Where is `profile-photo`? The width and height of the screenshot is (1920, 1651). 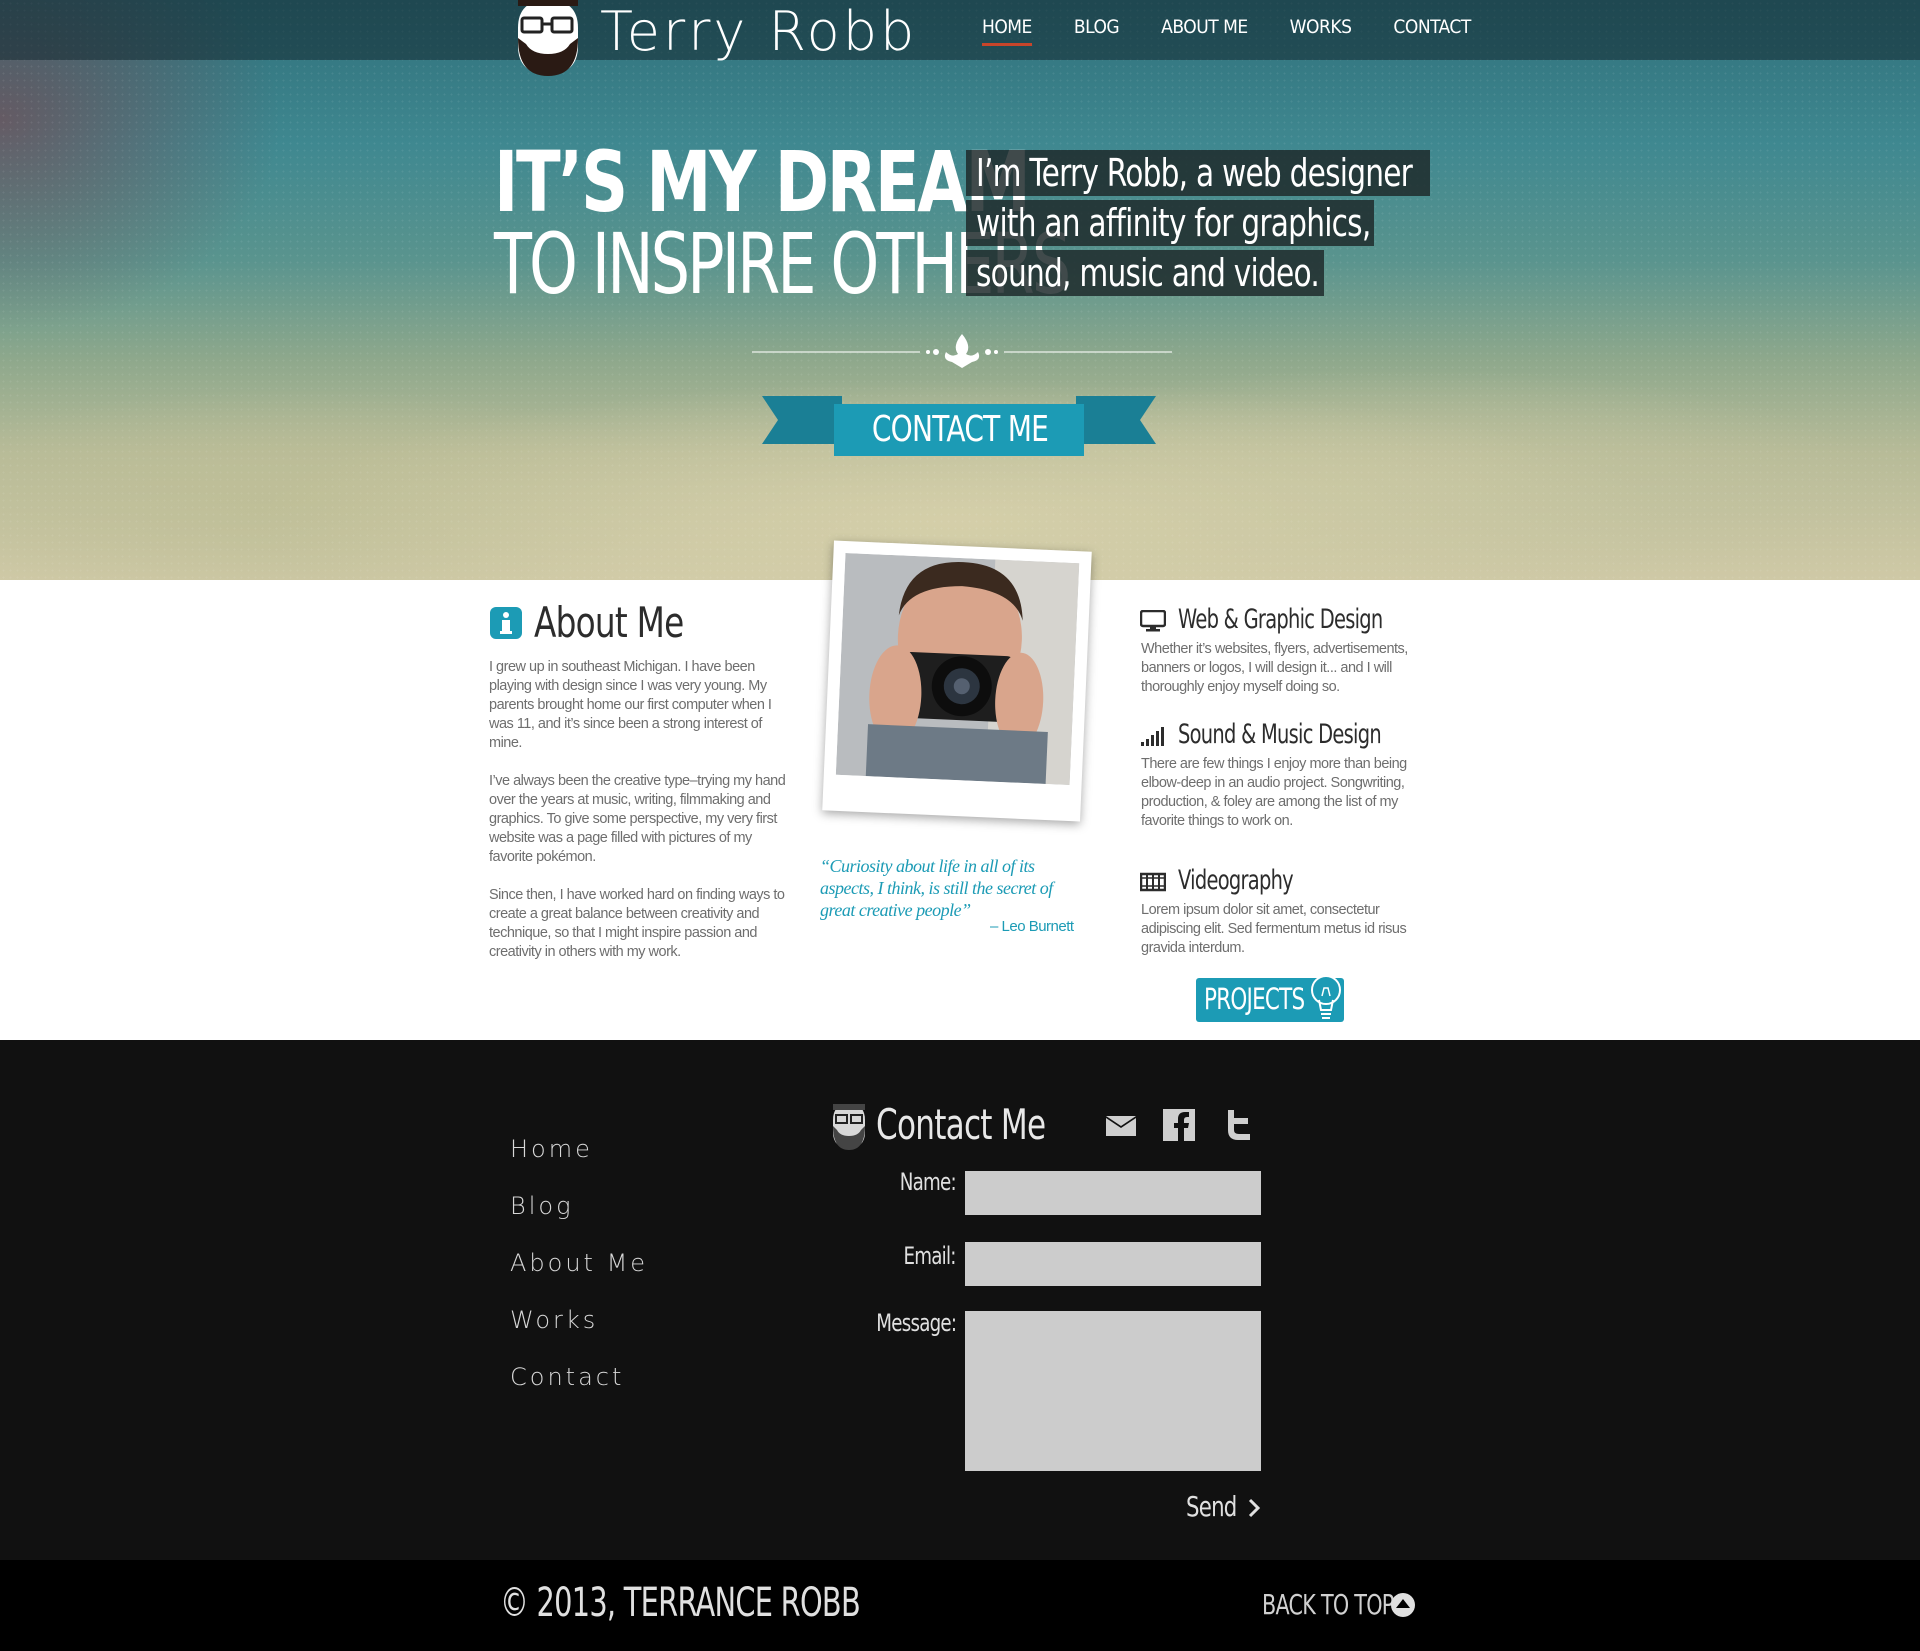 profile-photo is located at coordinates (957, 681).